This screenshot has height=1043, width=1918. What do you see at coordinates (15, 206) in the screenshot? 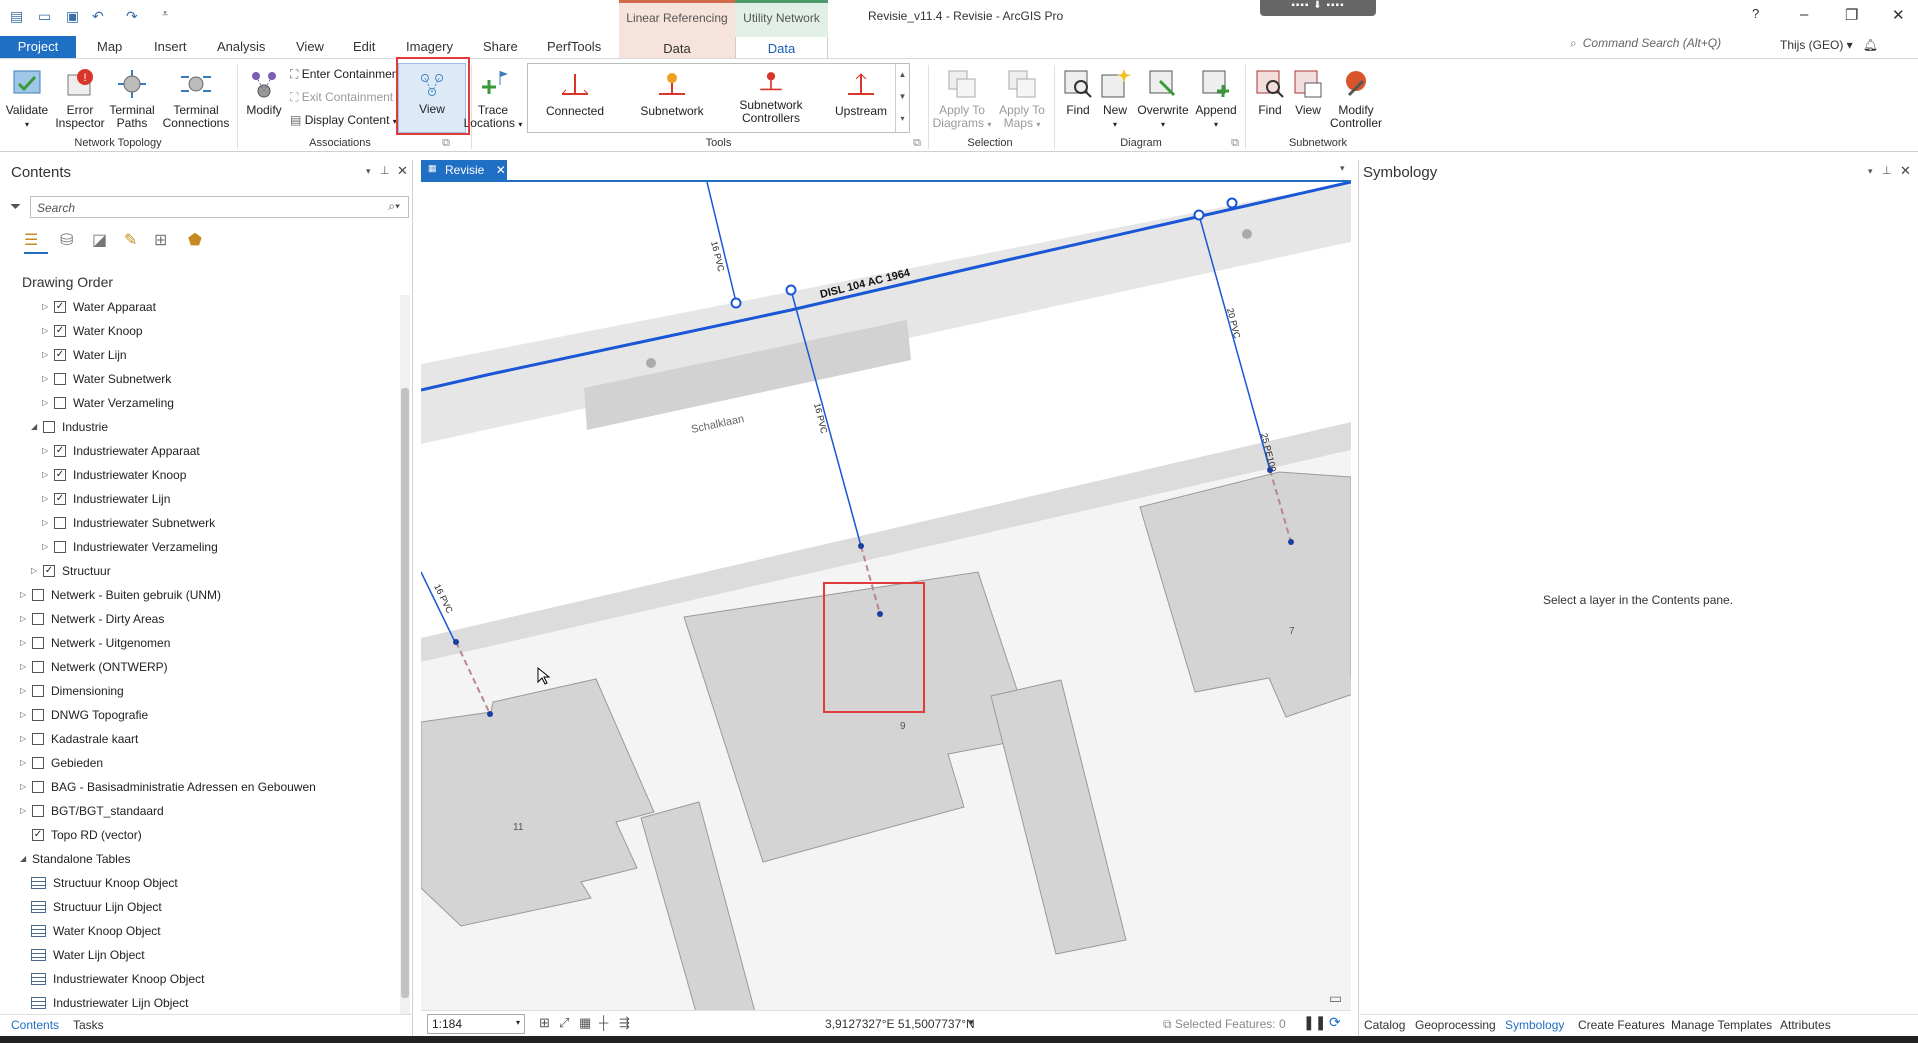
I see `filter-icon: ⏷` at bounding box center [15, 206].